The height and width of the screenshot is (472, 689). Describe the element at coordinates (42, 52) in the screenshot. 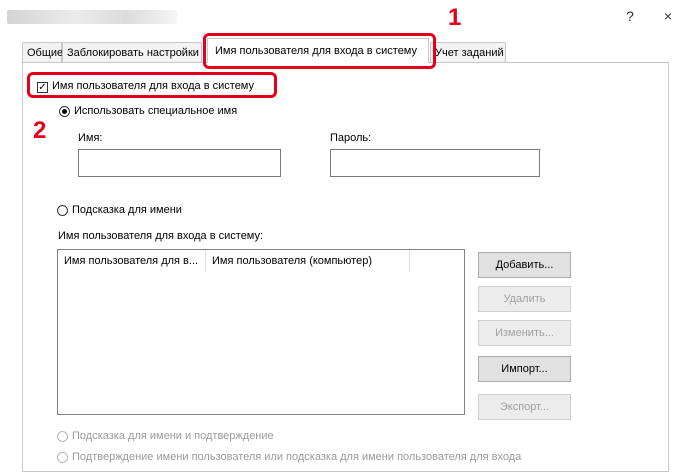

I see `tab-general: Общие` at that location.